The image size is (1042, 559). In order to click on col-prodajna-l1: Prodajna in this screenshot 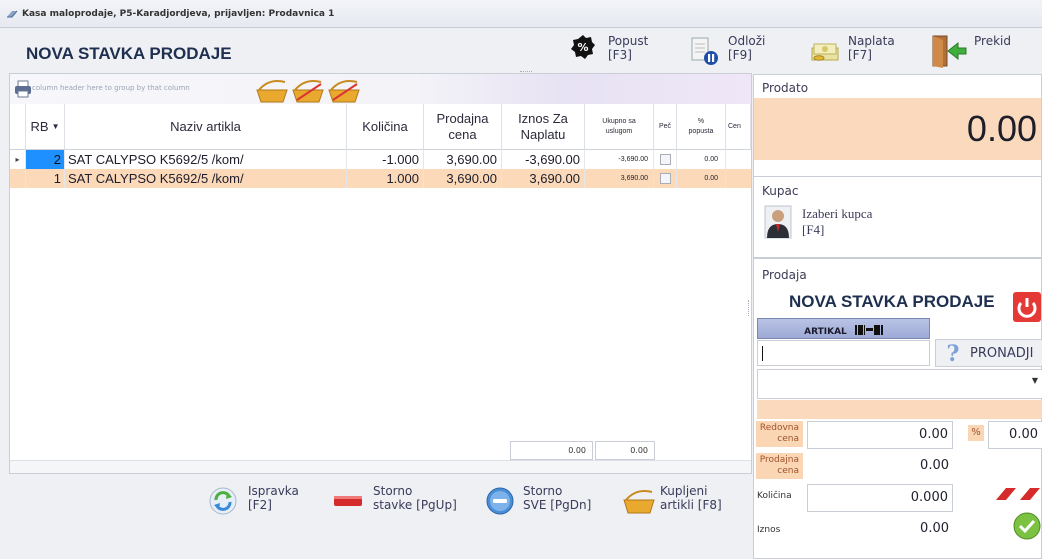, I will do `click(462, 118)`.